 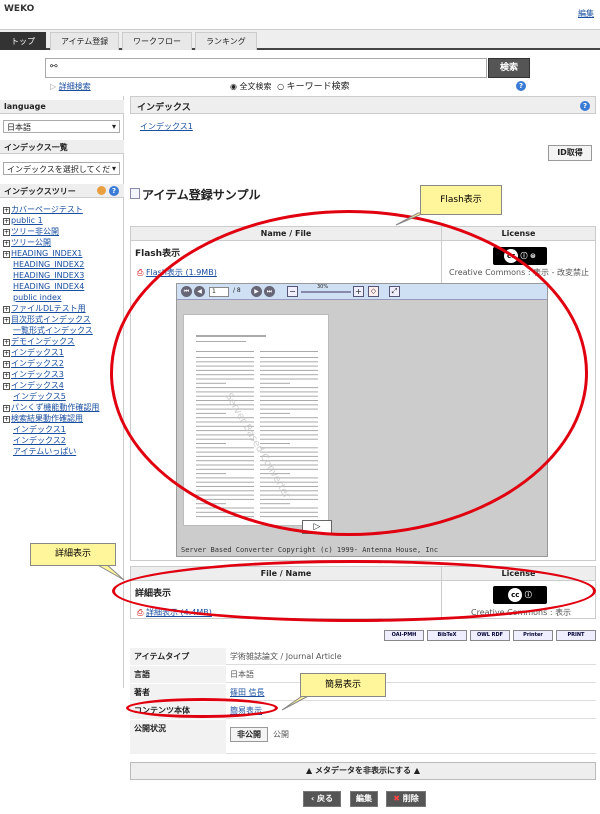 What do you see at coordinates (461, 200) in the screenshot?
I see `flash-callout: Flash表示` at bounding box center [461, 200].